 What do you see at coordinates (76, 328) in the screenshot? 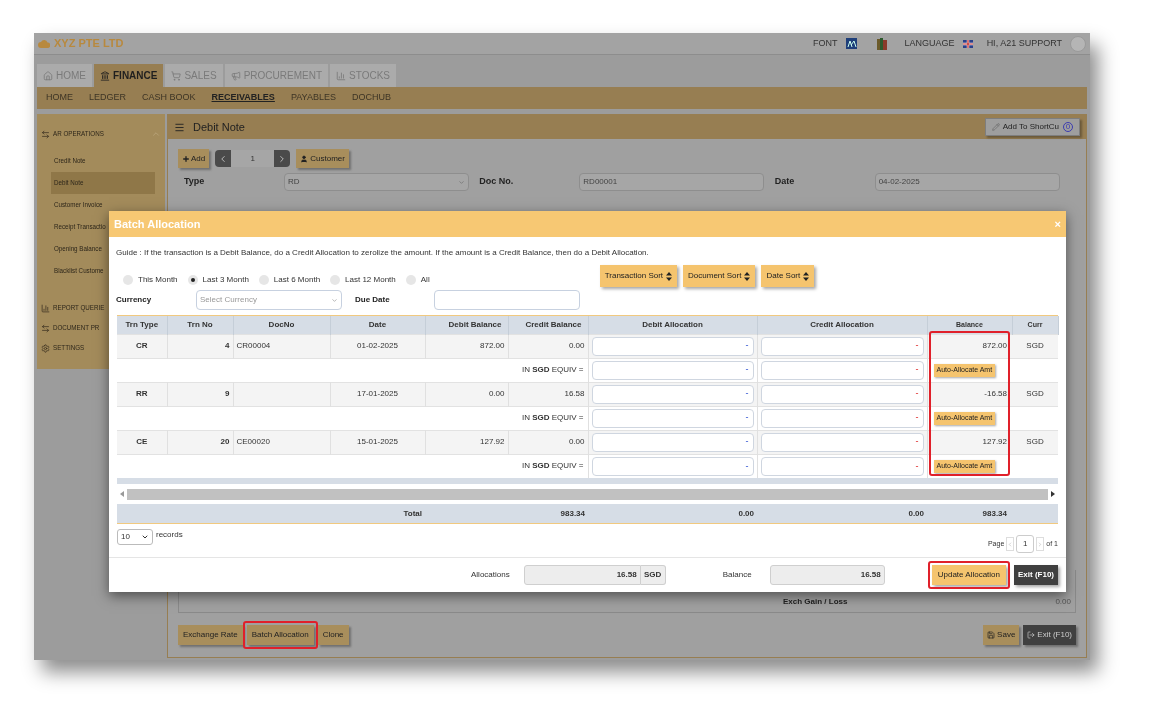
I see `sidebar-section-title: DOCUMENT PR` at bounding box center [76, 328].